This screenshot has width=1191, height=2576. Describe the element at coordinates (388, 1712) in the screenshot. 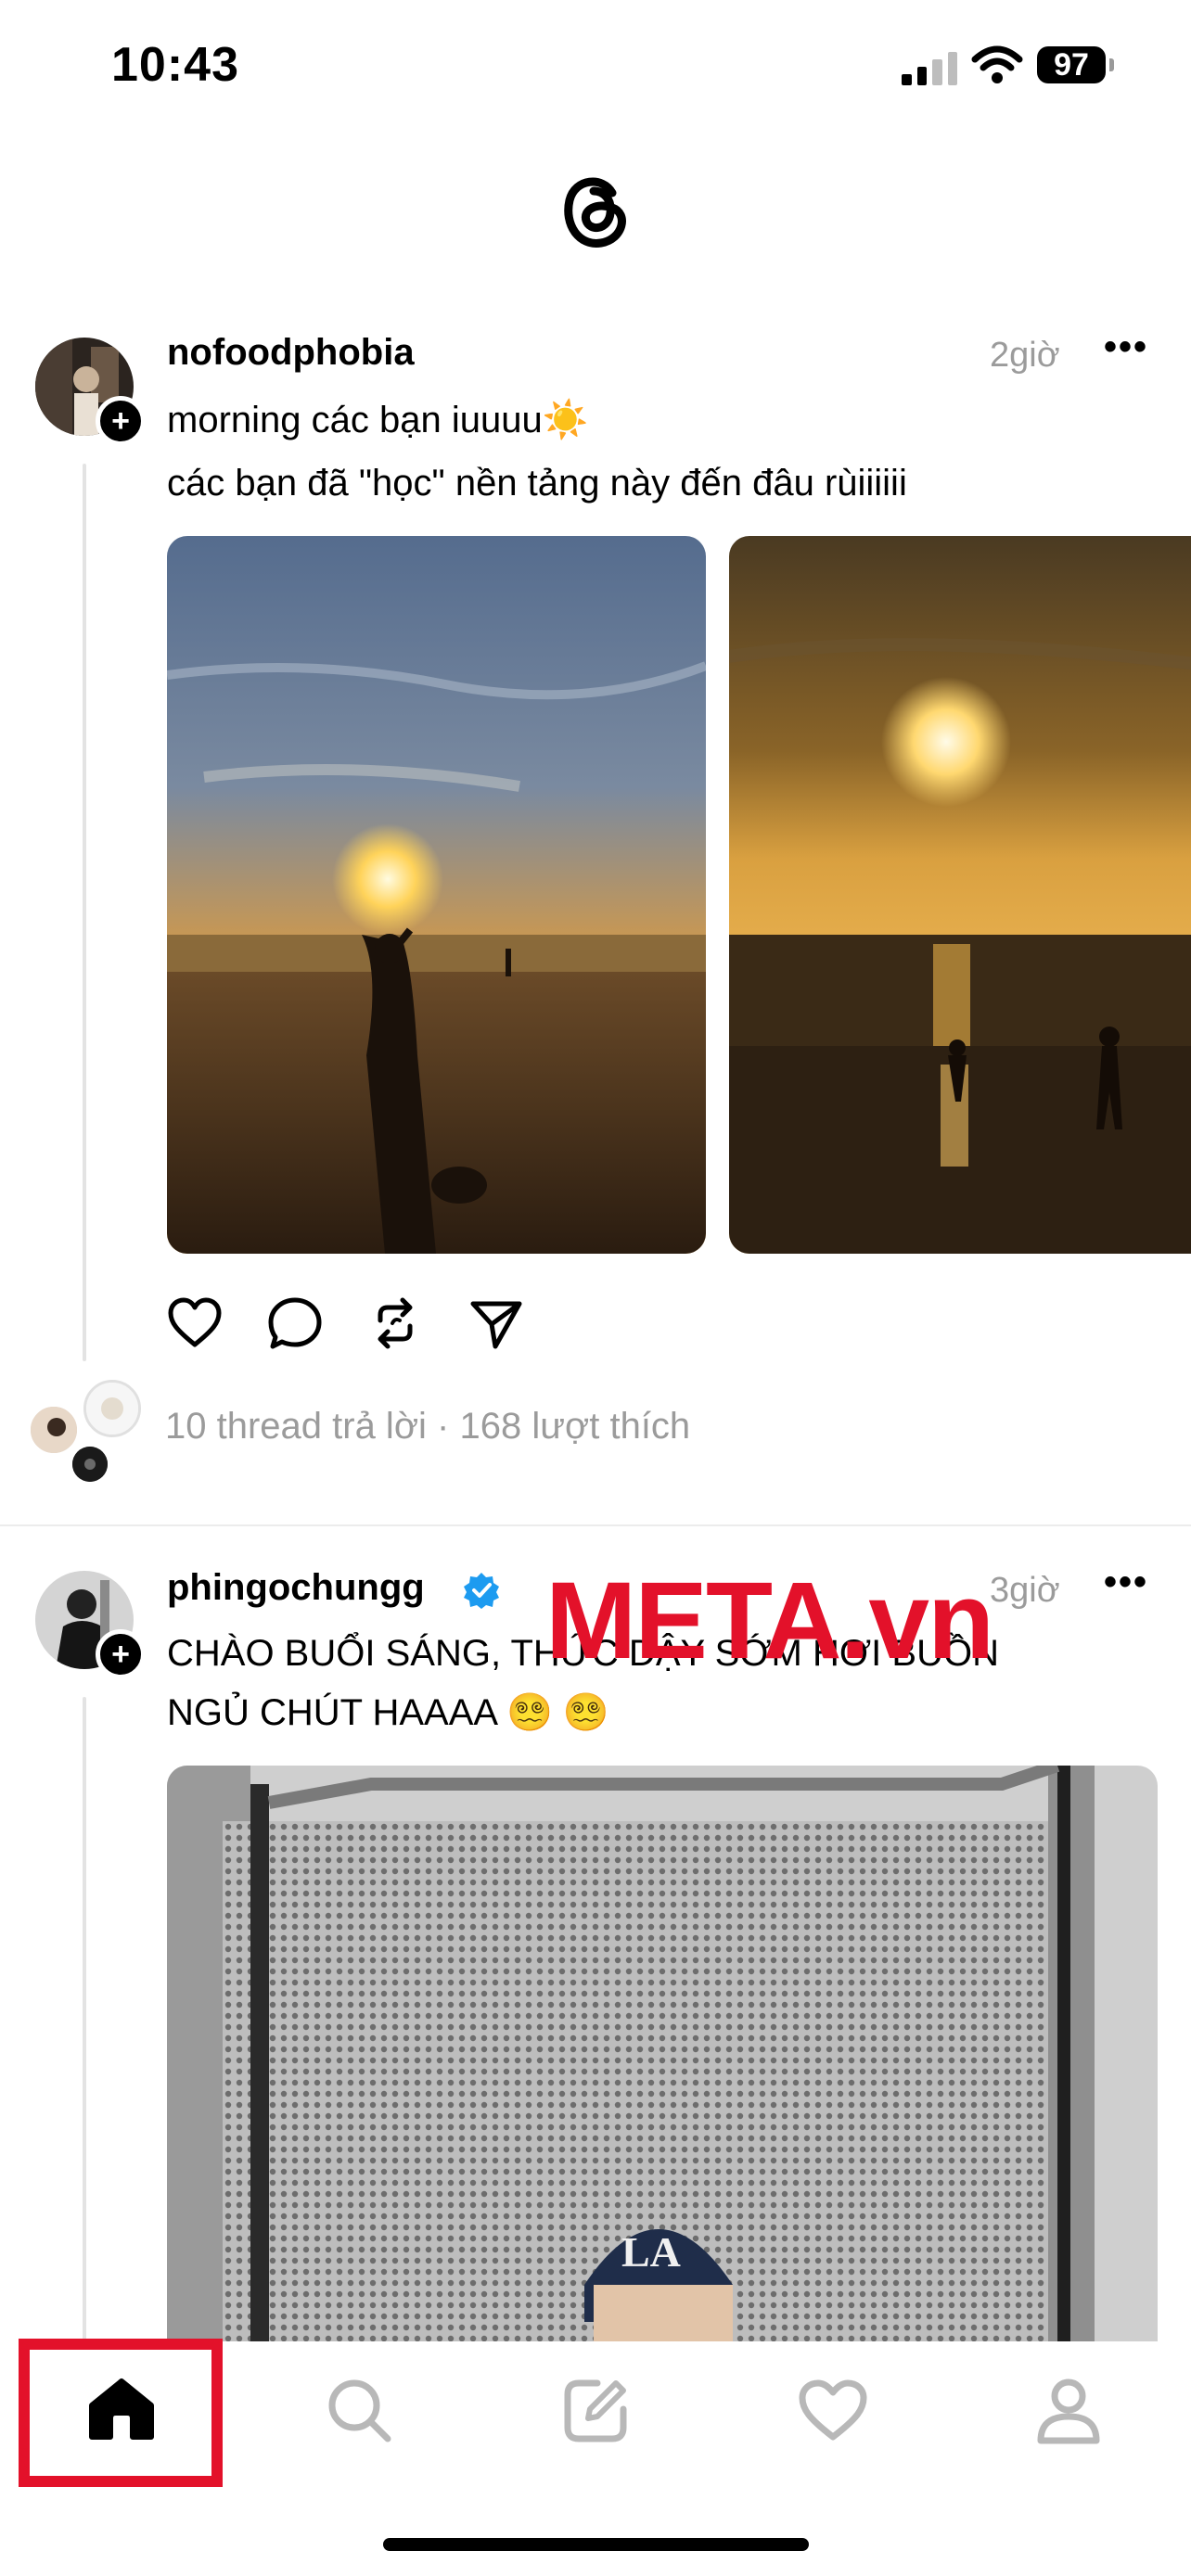

I see `post-text-line: NGỦ CHÚT HAAAA 😵‍💫 😵‍💫` at that location.